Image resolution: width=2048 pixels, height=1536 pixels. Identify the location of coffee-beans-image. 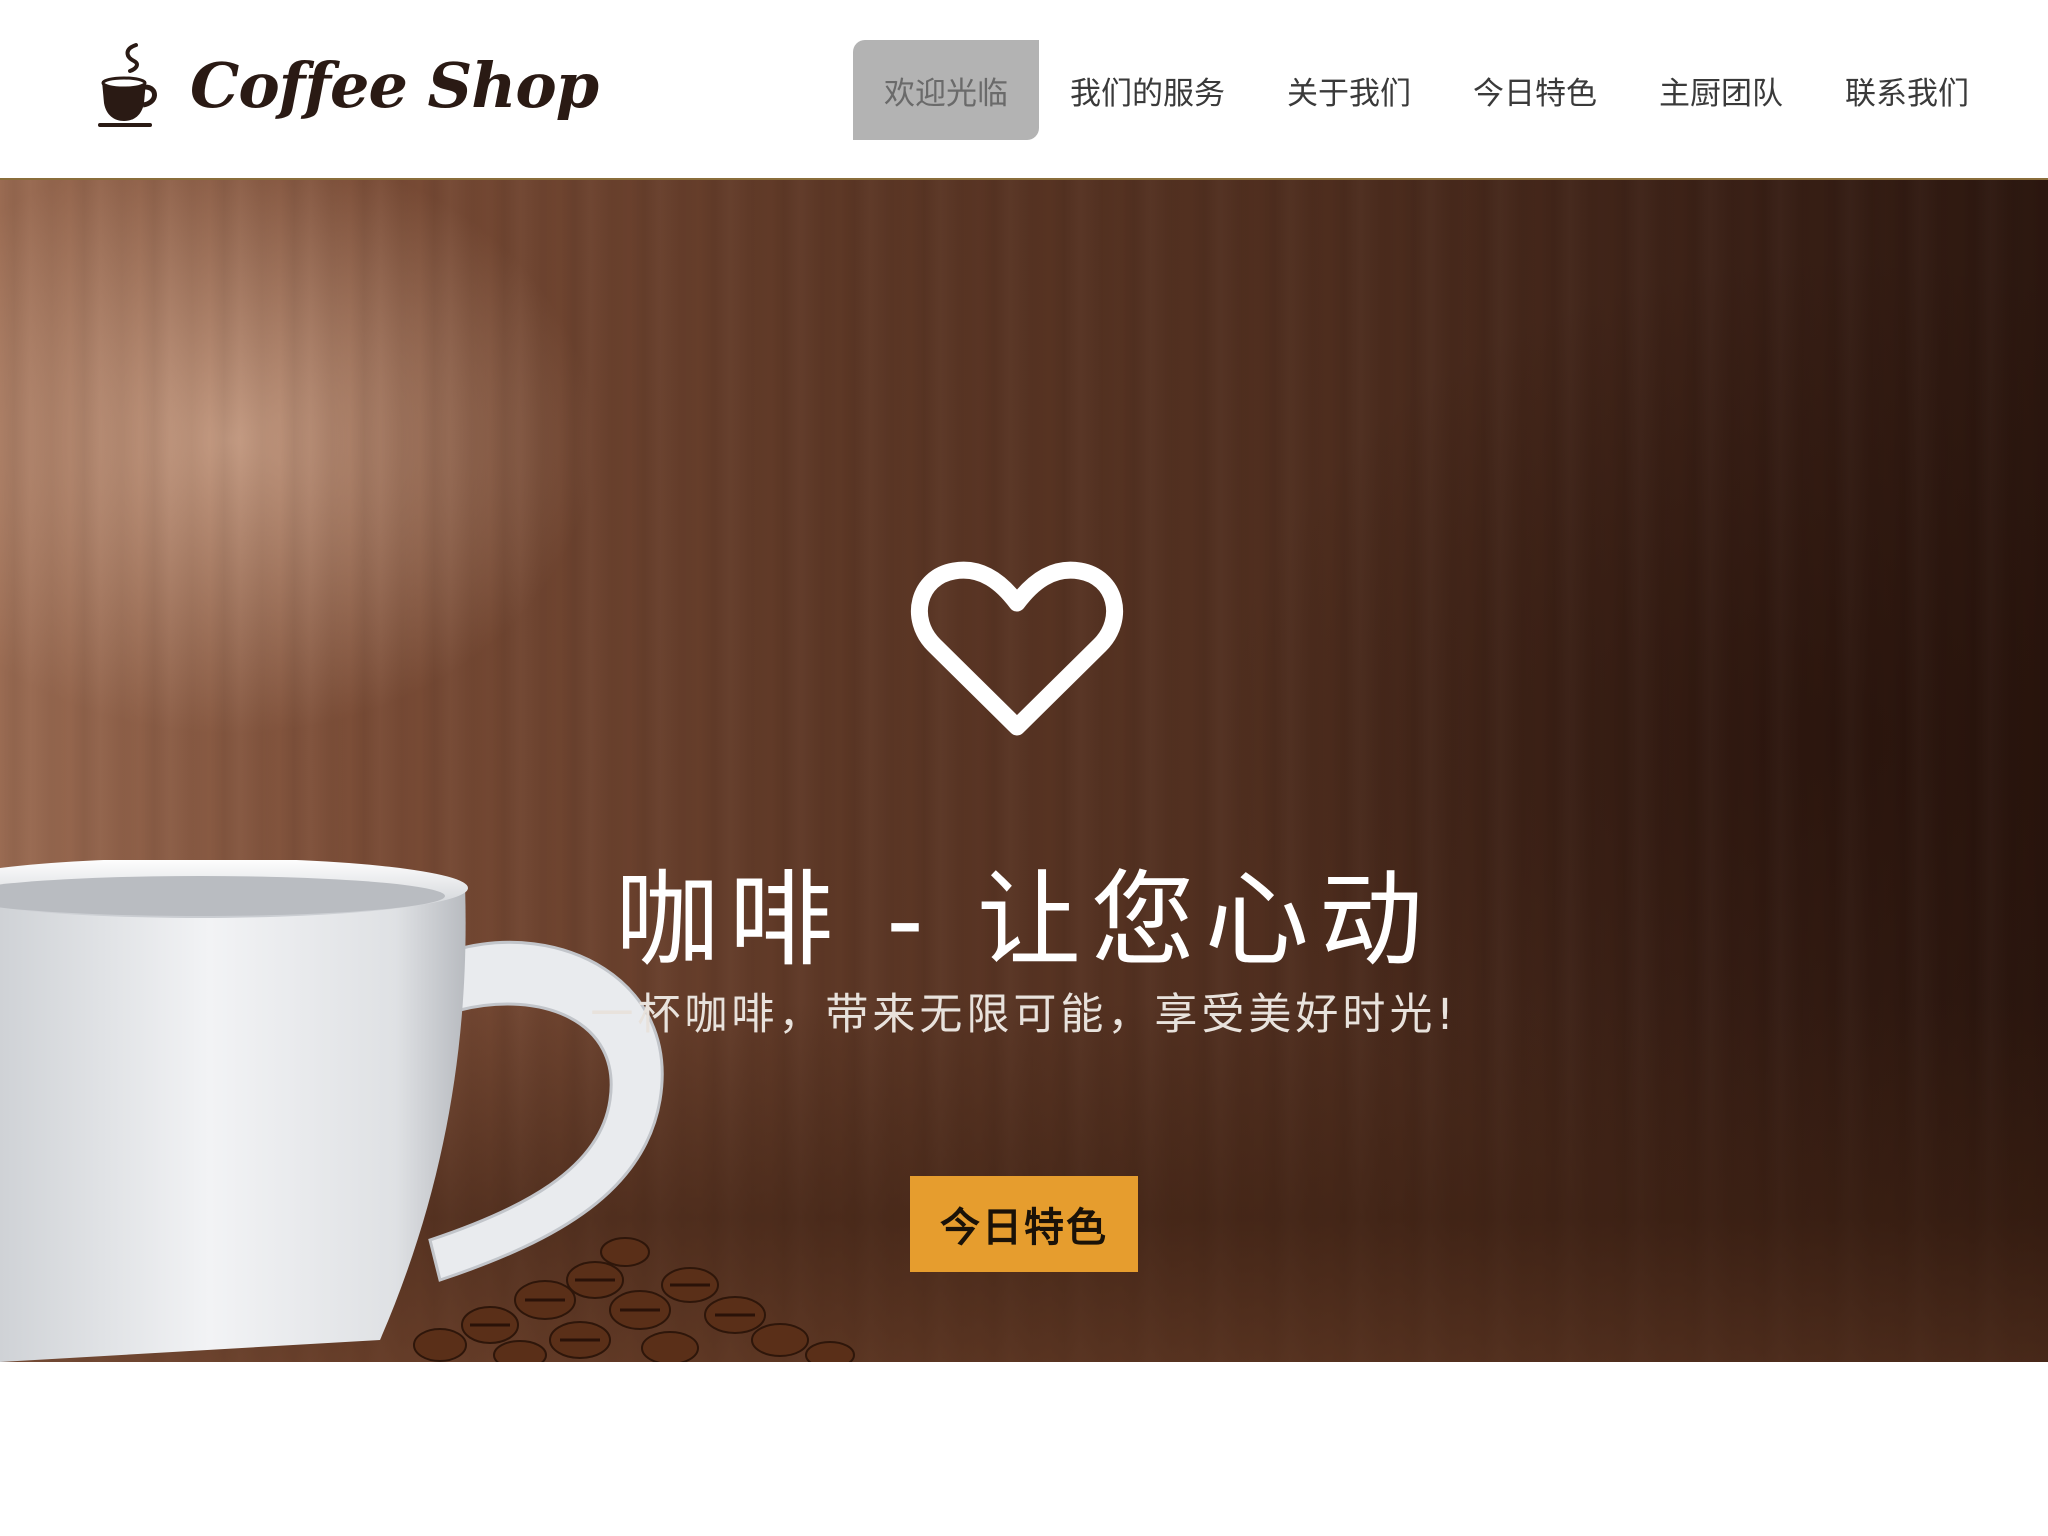
(634, 1299).